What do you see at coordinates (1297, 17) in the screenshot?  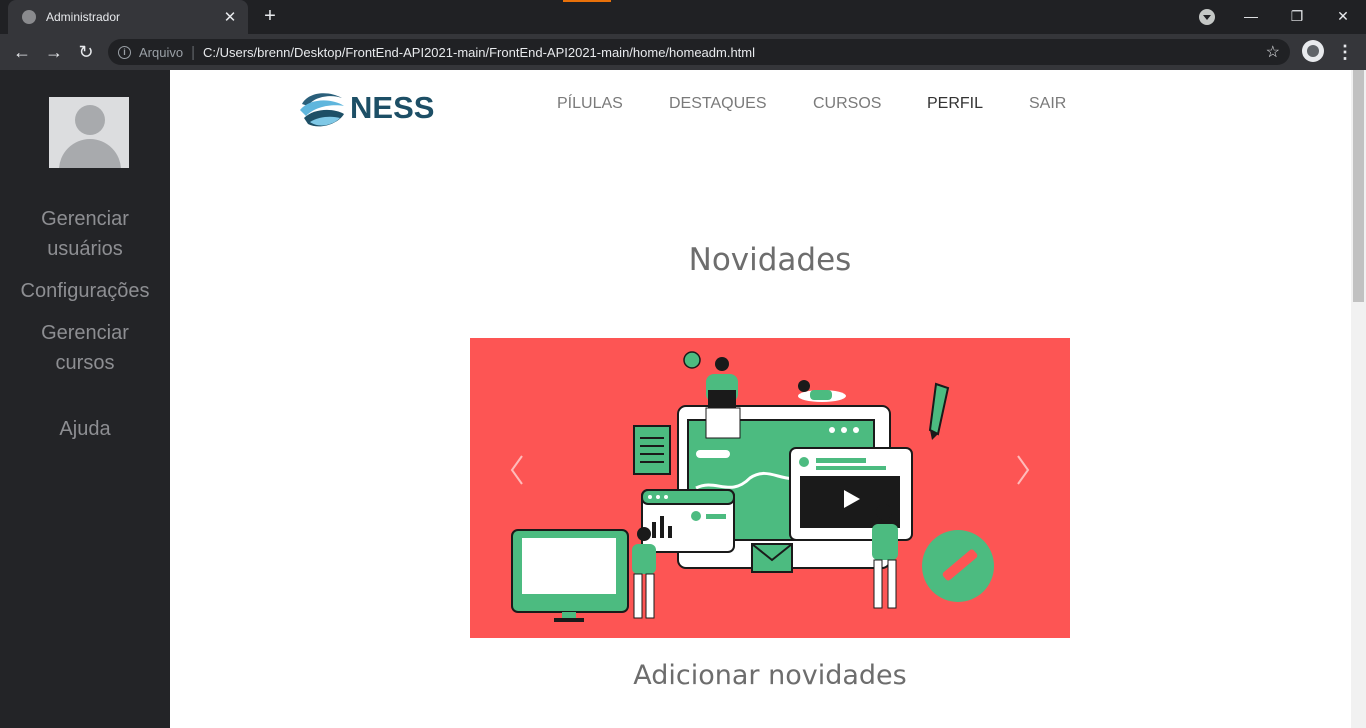 I see `restore-button: ❐` at bounding box center [1297, 17].